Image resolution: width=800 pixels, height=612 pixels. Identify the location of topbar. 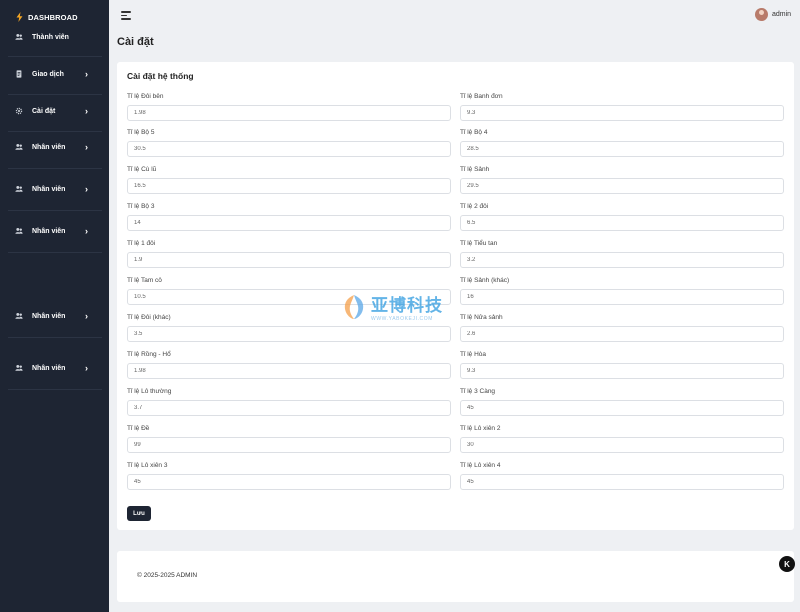
(454, 16).